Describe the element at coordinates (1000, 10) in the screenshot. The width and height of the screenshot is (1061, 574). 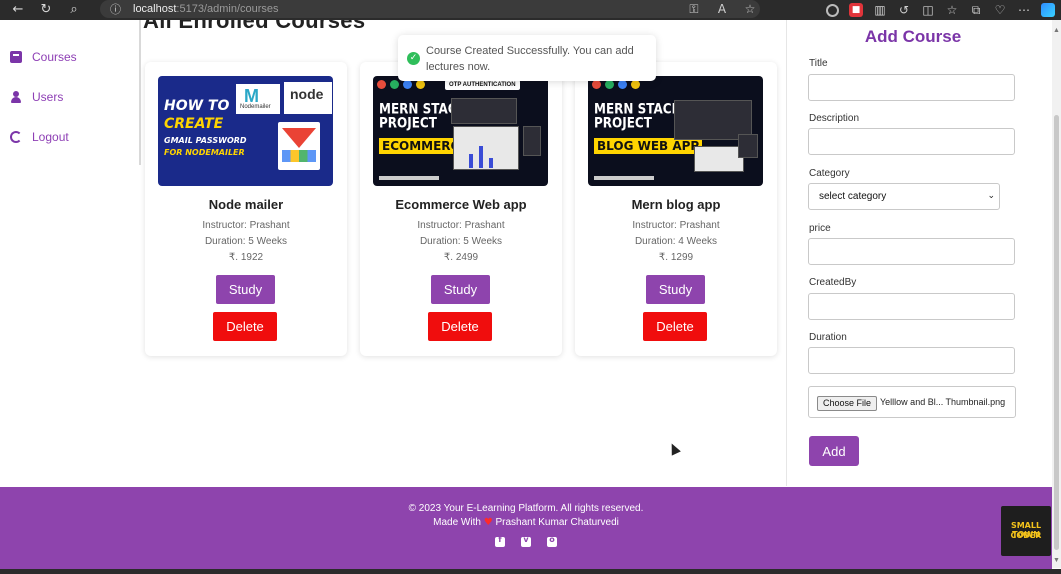
I see `heart-pulse-icon: ♡` at that location.